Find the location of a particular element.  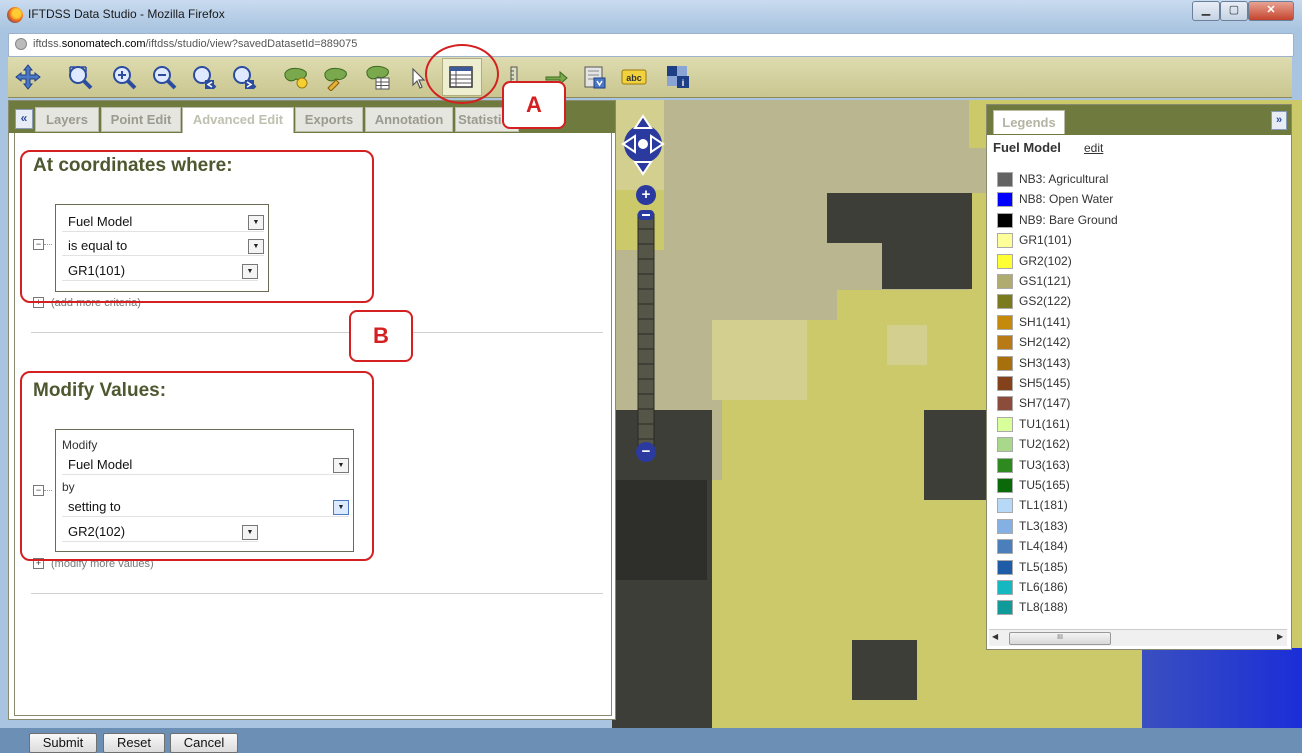

annotation-circle is located at coordinates (462, 74).